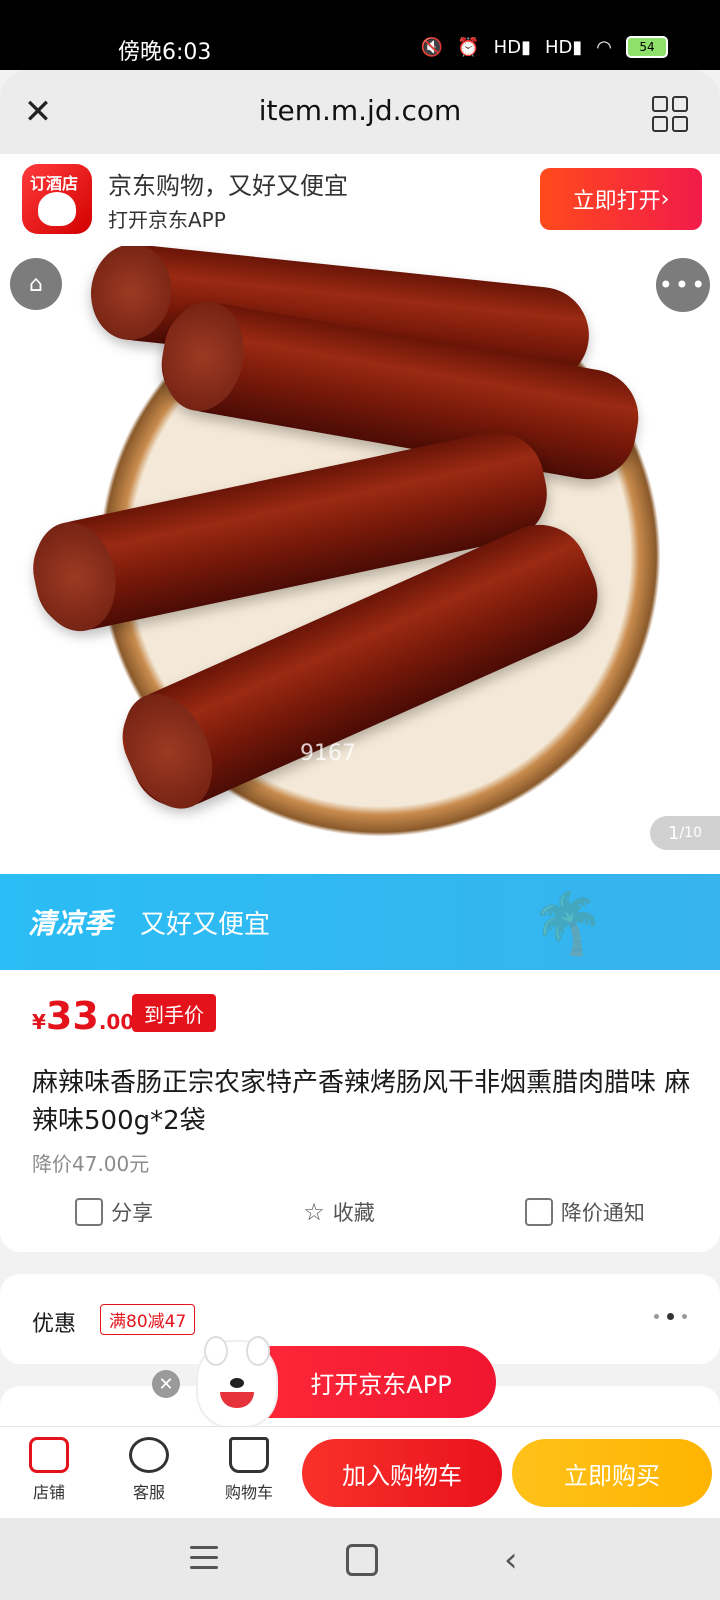 This screenshot has width=720, height=1600. I want to click on season-title: 清凉季, so click(70, 923).